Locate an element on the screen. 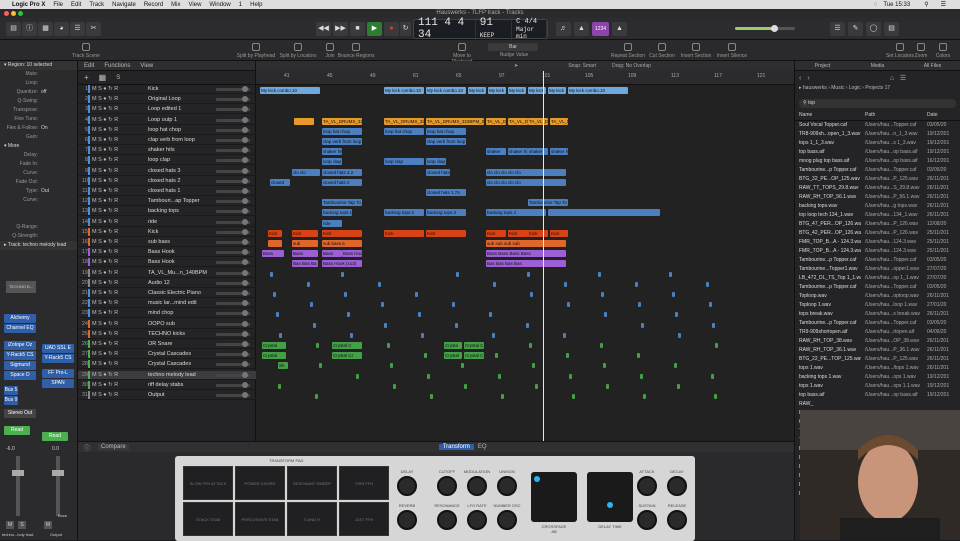 The height and width of the screenshot is (541, 960). track-name: closed hats 2 is located at coordinates (179, 181).